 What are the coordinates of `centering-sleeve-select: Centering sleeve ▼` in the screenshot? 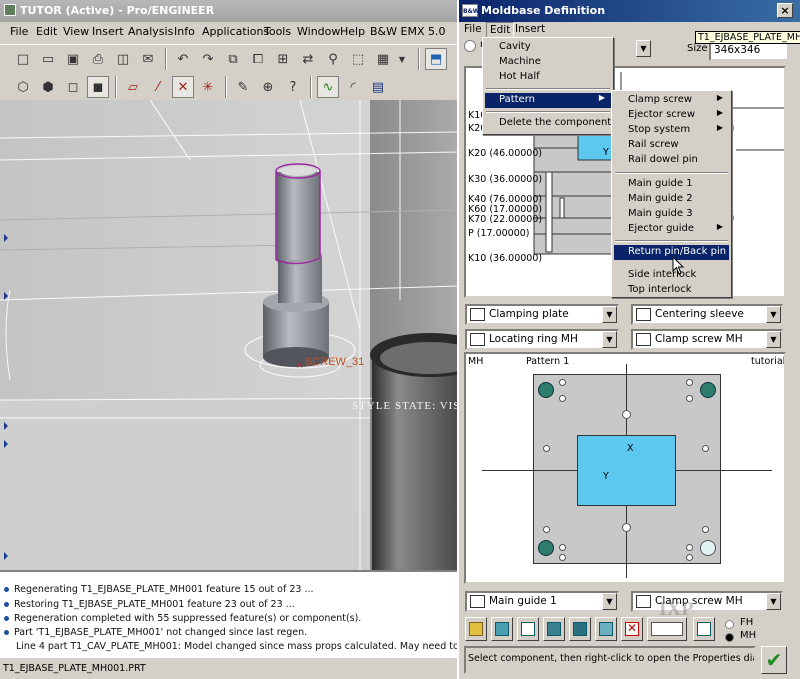 It's located at (707, 314).